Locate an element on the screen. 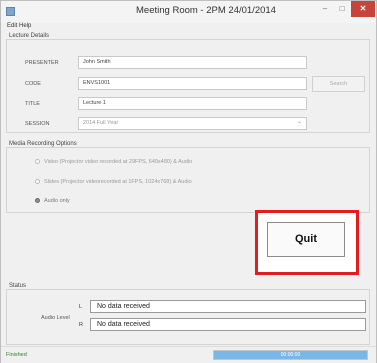 This screenshot has height=363, width=377. radio-audio-only: Audio only is located at coordinates (52, 201).